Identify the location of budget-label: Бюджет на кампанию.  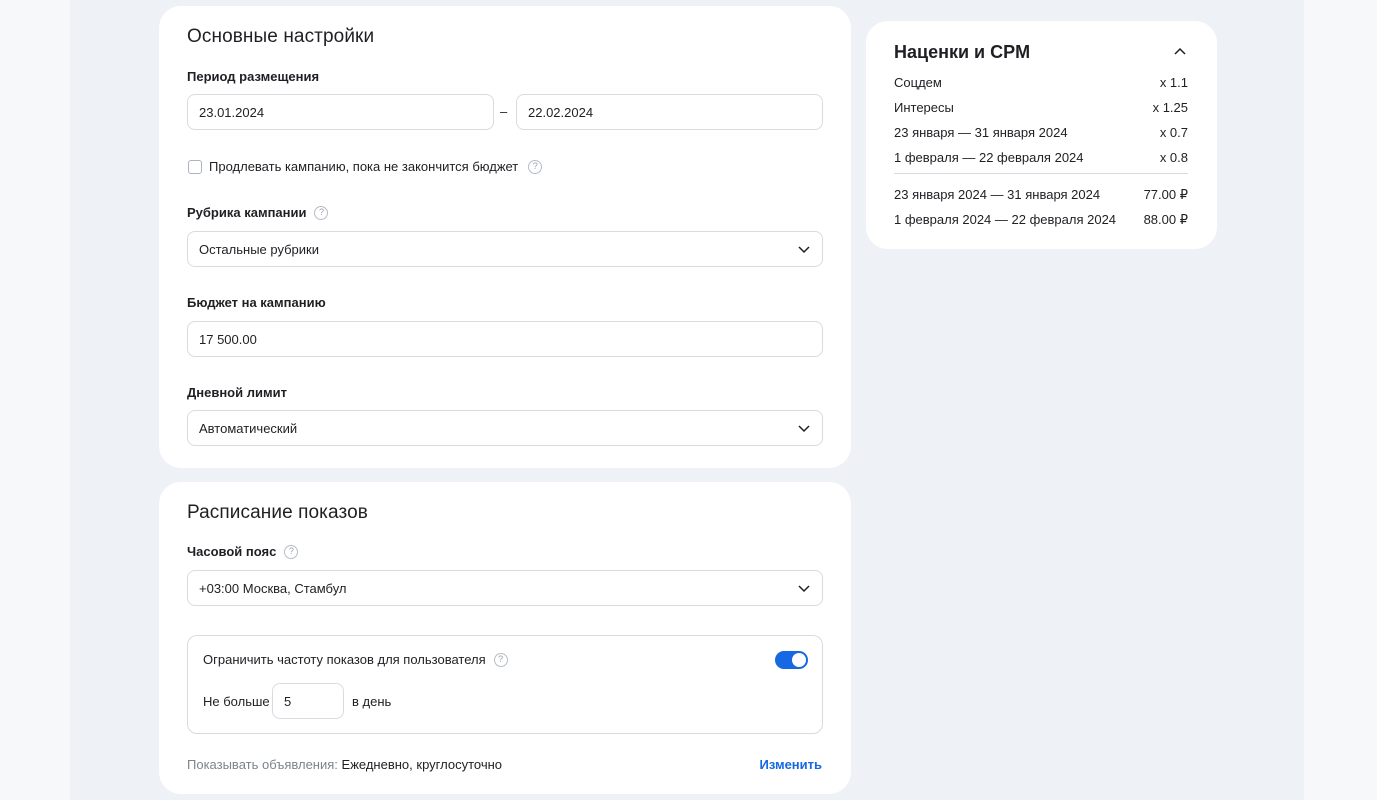
(256, 302).